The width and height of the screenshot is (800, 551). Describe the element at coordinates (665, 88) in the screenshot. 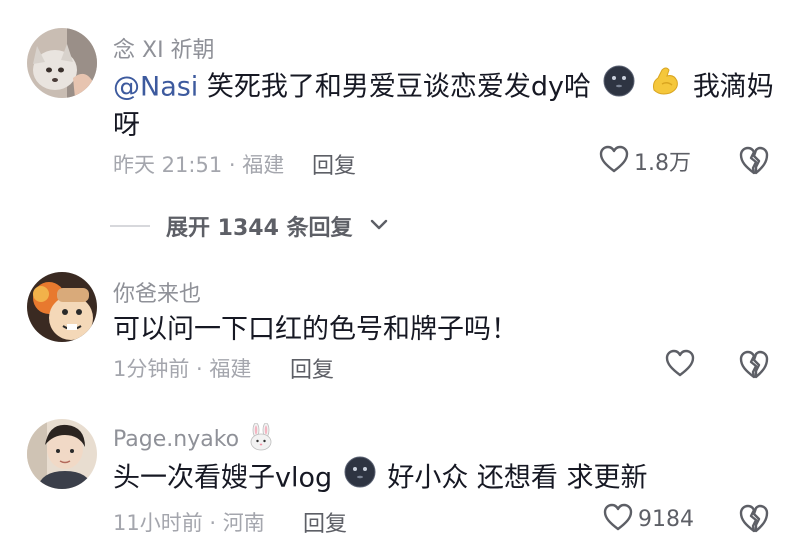

I see `flexed-biceps-emoji-icon` at that location.